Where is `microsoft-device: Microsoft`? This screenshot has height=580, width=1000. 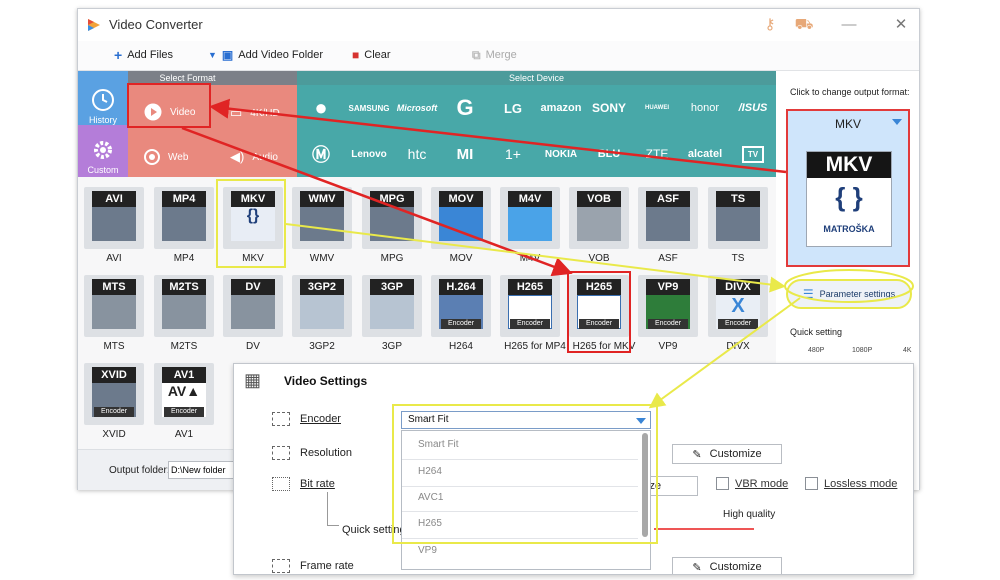 microsoft-device: Microsoft is located at coordinates (417, 108).